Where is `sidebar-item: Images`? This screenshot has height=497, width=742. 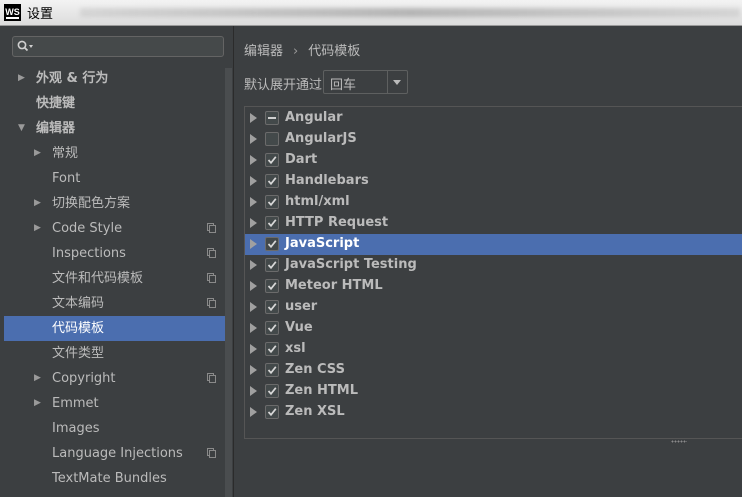 sidebar-item: Images is located at coordinates (118, 428).